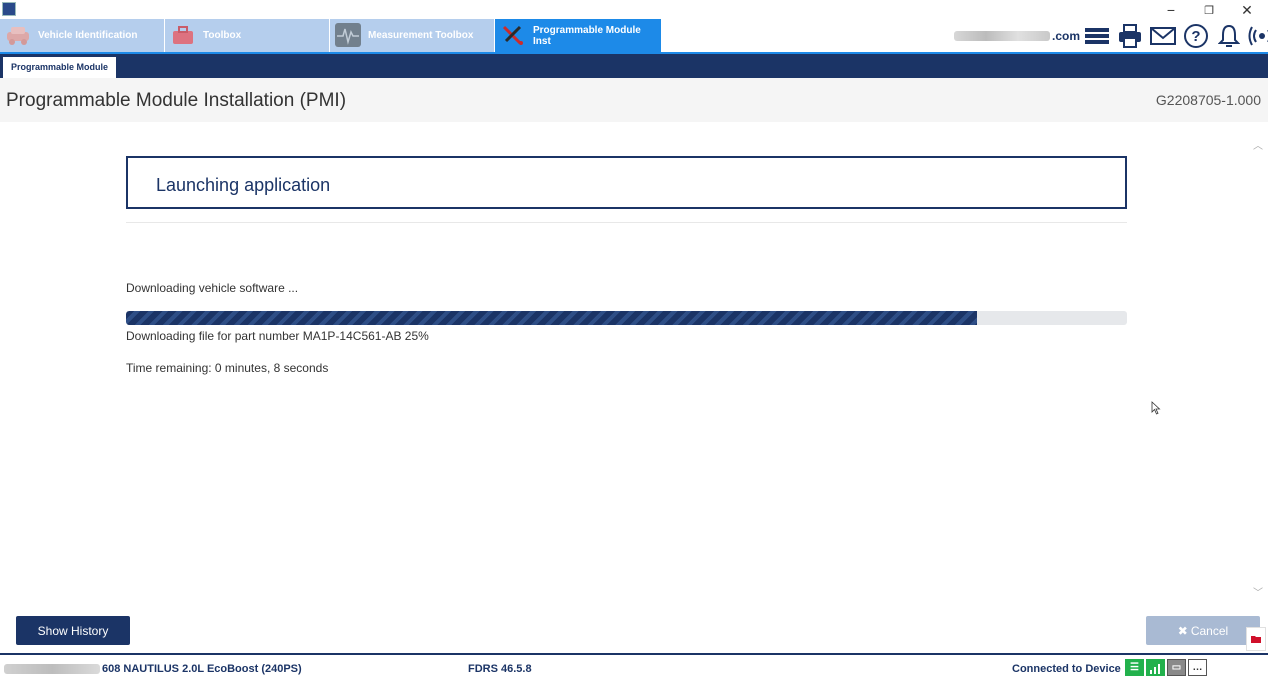 The height and width of the screenshot is (679, 1268). I want to click on help-icon: ?, so click(1196, 36).